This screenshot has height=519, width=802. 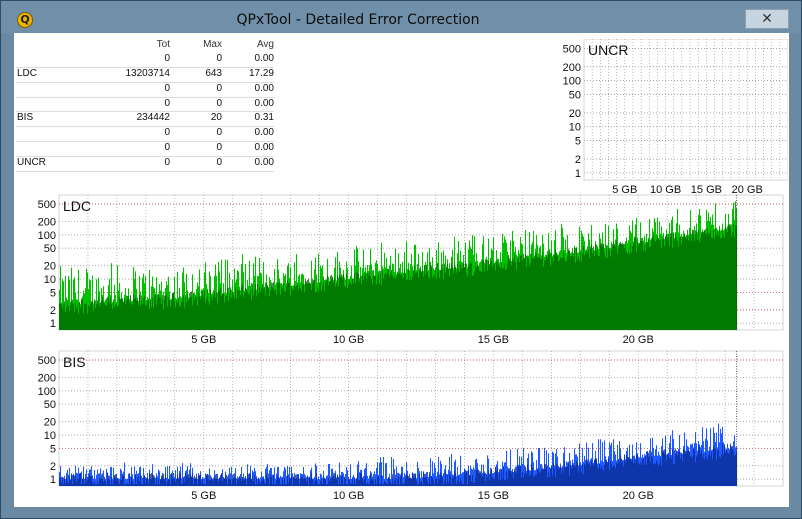 What do you see at coordinates (219, 163) in the screenshot?
I see `row-max: 0` at bounding box center [219, 163].